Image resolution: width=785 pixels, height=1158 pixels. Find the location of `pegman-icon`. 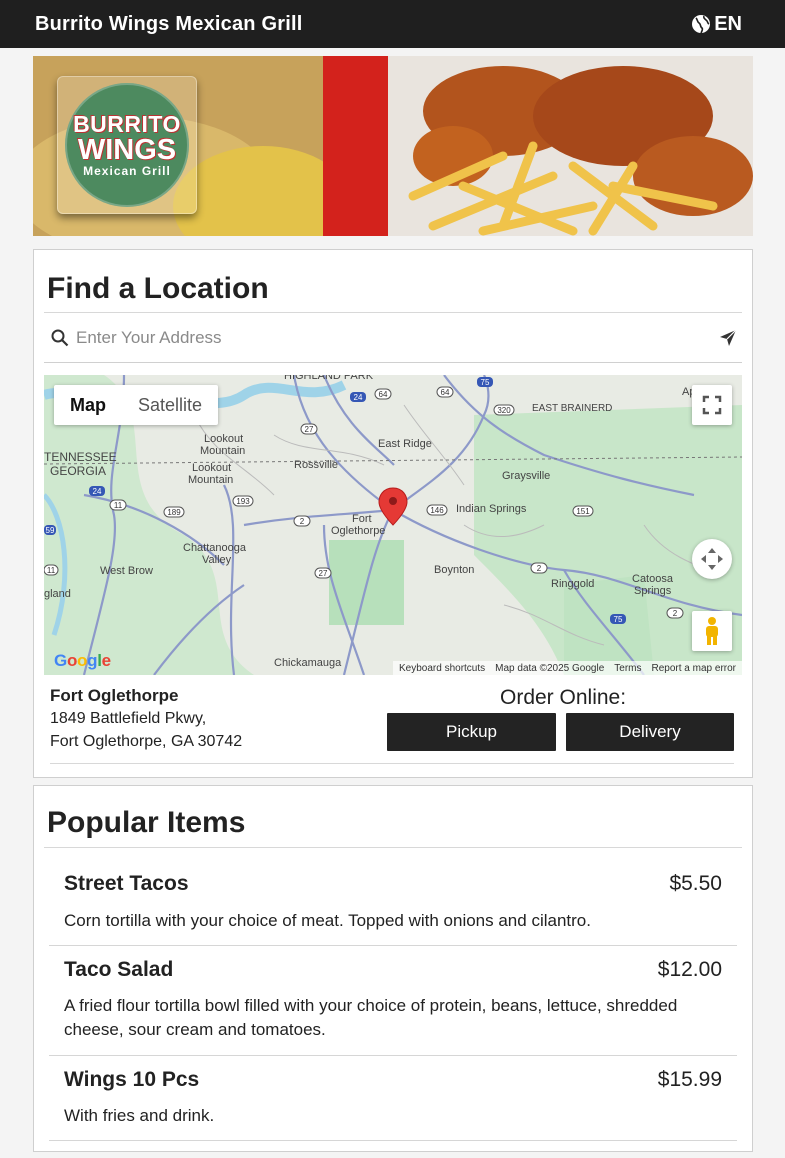

pegman-icon is located at coordinates (712, 631).